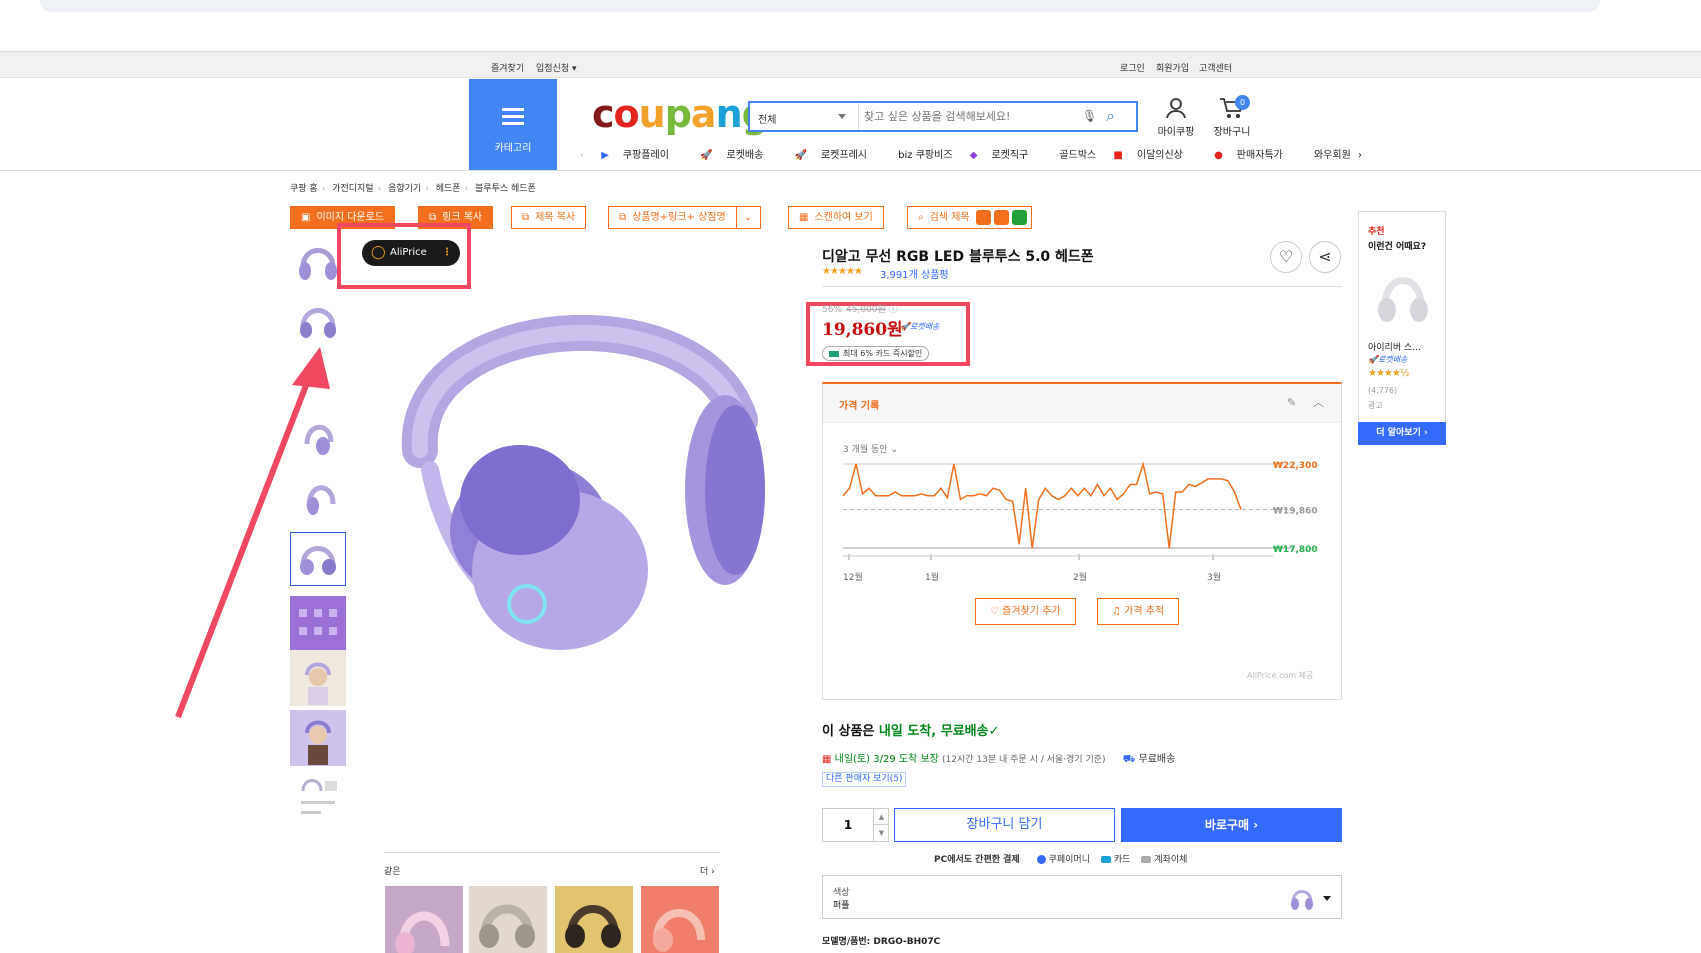 The width and height of the screenshot is (1701, 953). What do you see at coordinates (1318, 402) in the screenshot?
I see `chevron-up-icon: ︿` at bounding box center [1318, 402].